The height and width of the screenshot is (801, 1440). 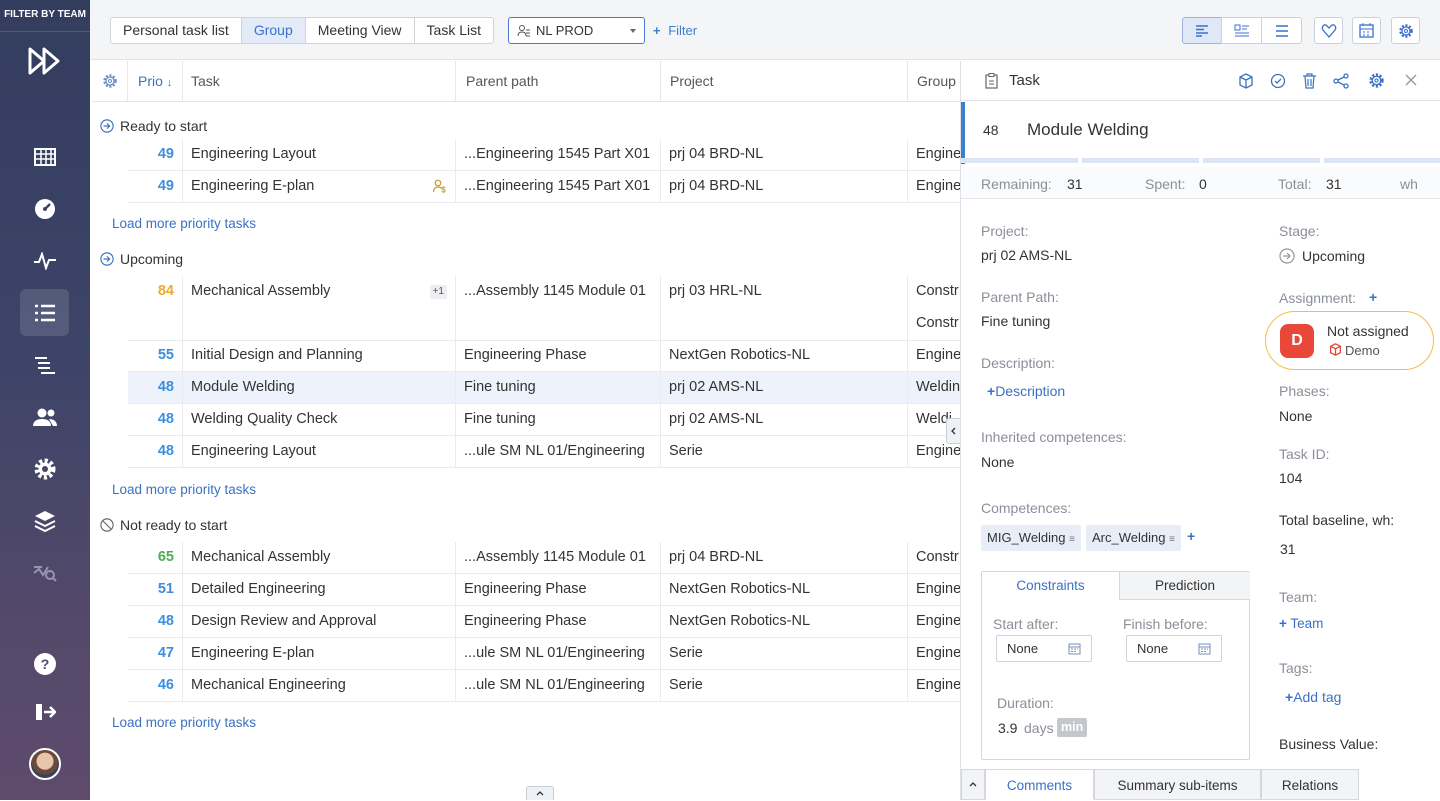 I want to click on layers-icon, so click(x=44, y=520).